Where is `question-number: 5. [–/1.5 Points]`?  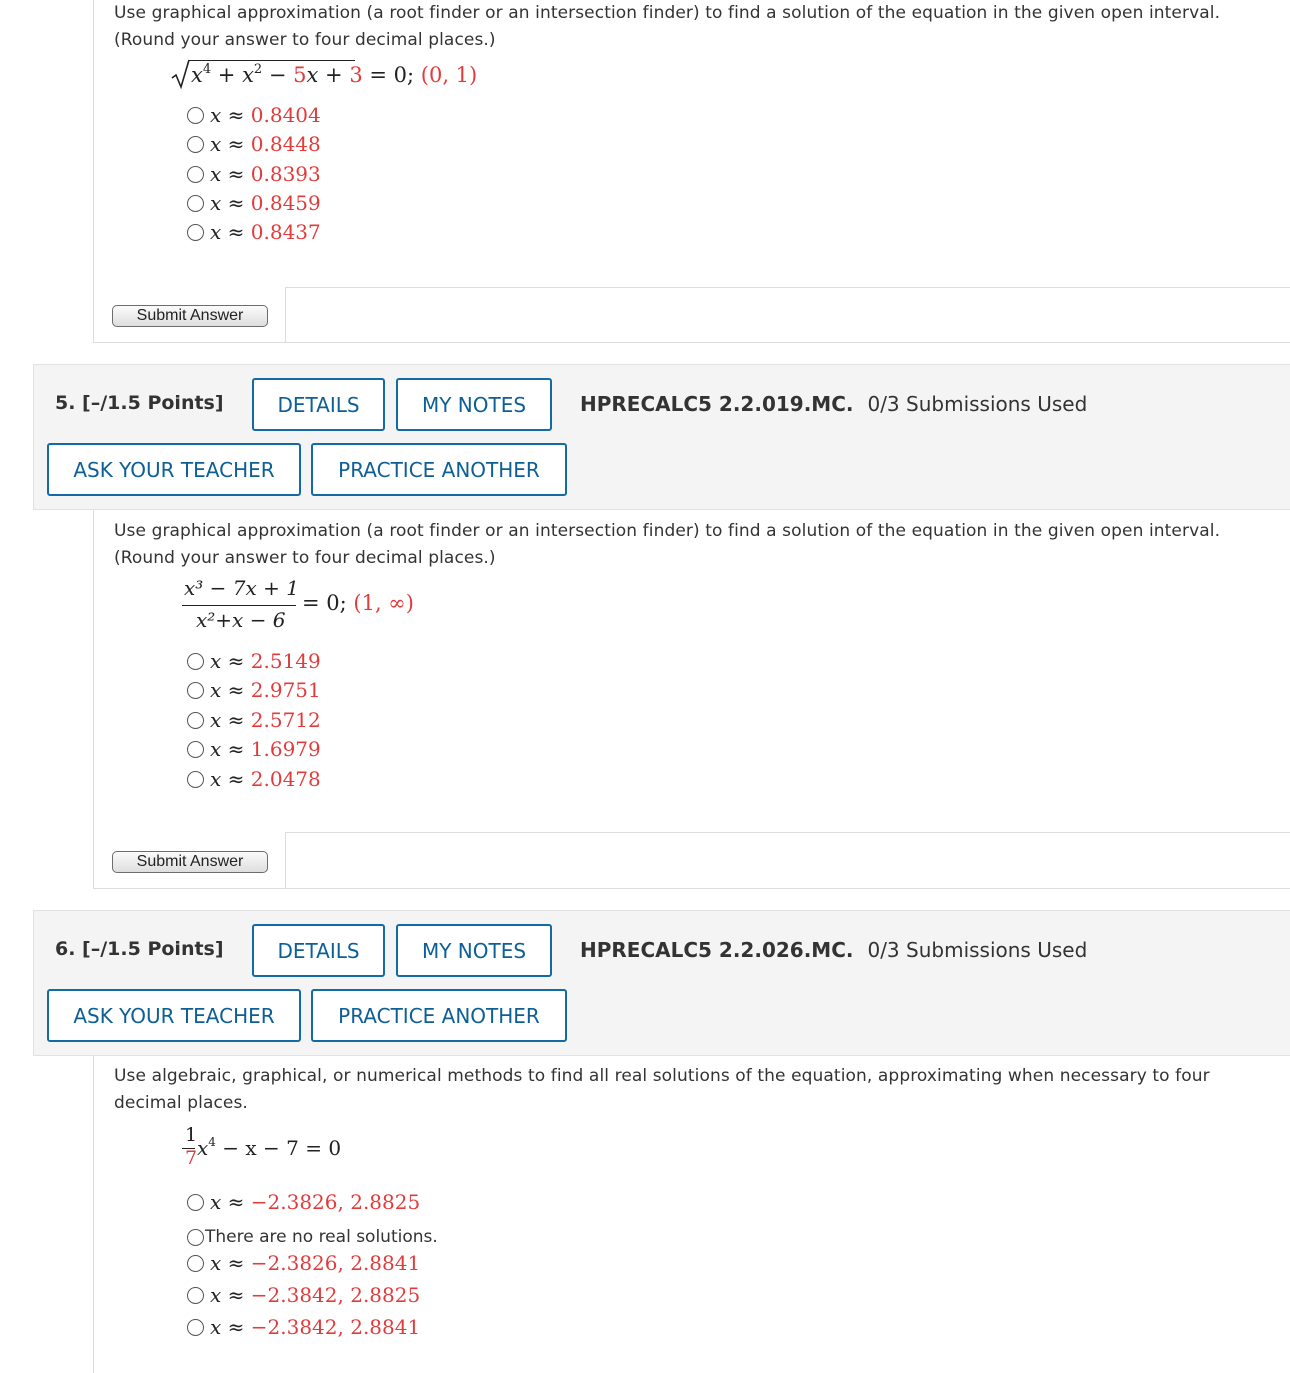
question-number: 5. [–/1.5 Points] is located at coordinates (139, 403).